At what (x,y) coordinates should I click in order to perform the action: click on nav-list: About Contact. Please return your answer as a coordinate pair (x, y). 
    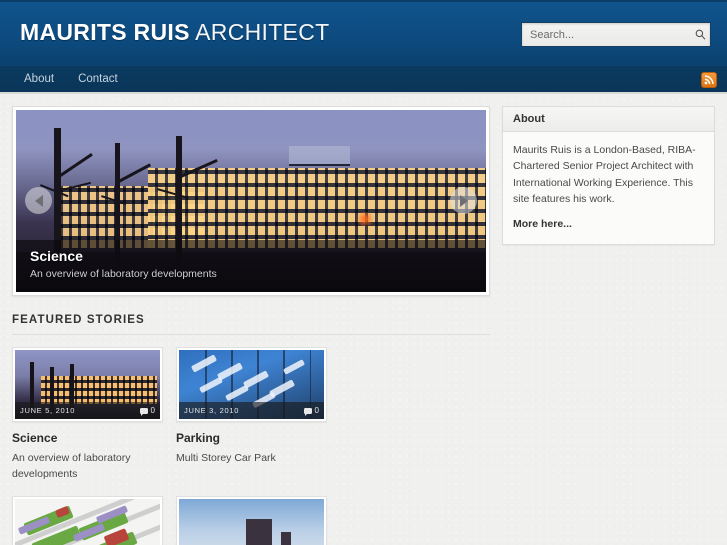
    Looking at the image, I should click on (65, 79).